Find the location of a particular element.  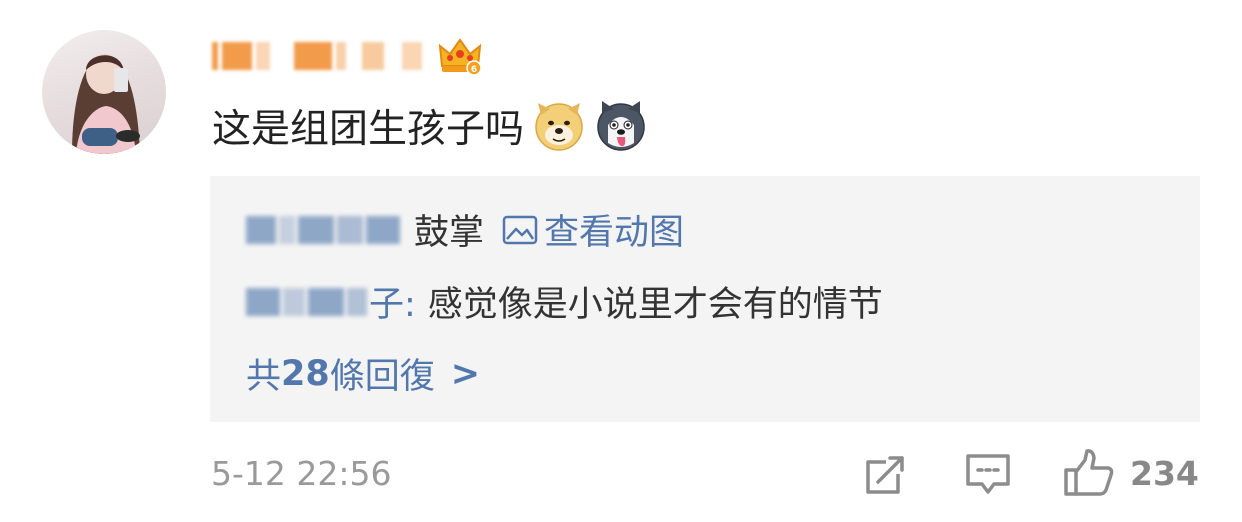

crown-icon: 6 is located at coordinates (460, 56).